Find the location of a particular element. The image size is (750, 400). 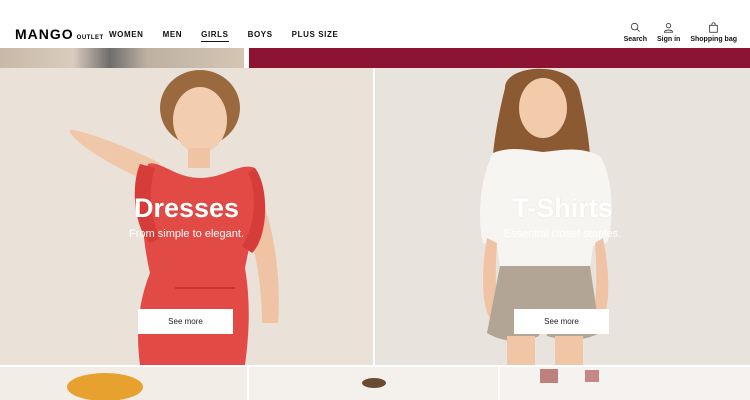

main-nav: WOMEN MEN GIRLS BOYS PLUS SIZE is located at coordinates (233, 36).